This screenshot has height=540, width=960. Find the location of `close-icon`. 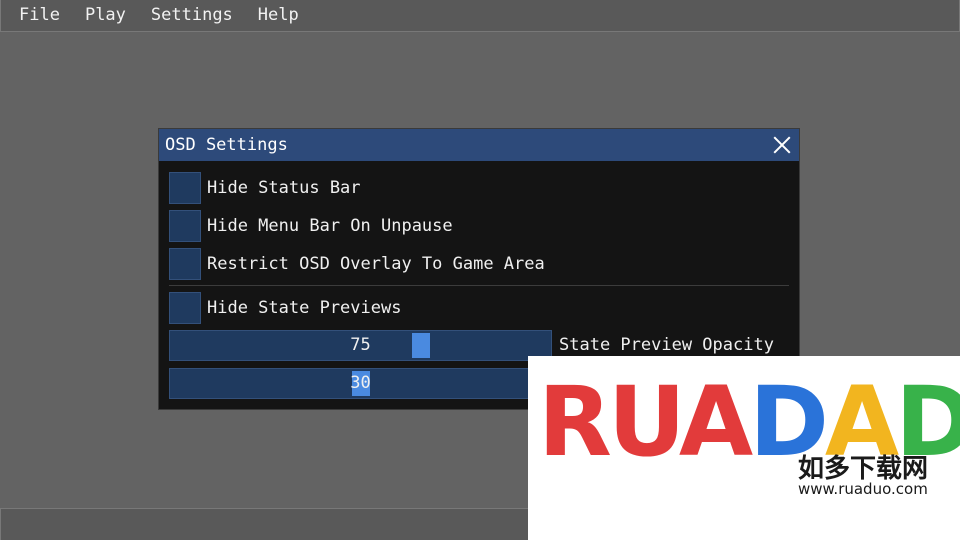

close-icon is located at coordinates (782, 145).